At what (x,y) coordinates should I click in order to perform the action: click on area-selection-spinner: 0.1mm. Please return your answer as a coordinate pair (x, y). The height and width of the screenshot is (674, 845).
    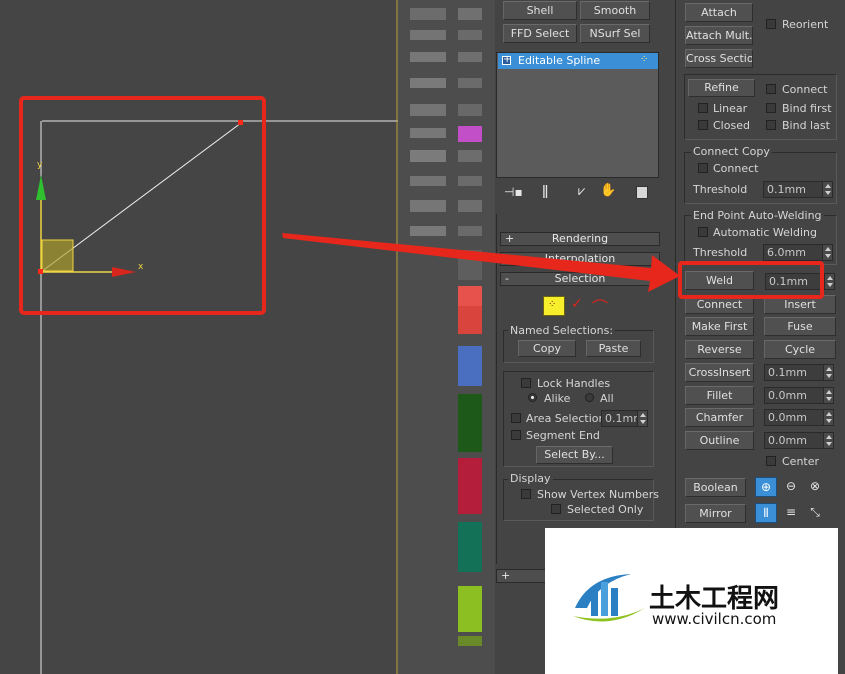
    Looking at the image, I should click on (624, 418).